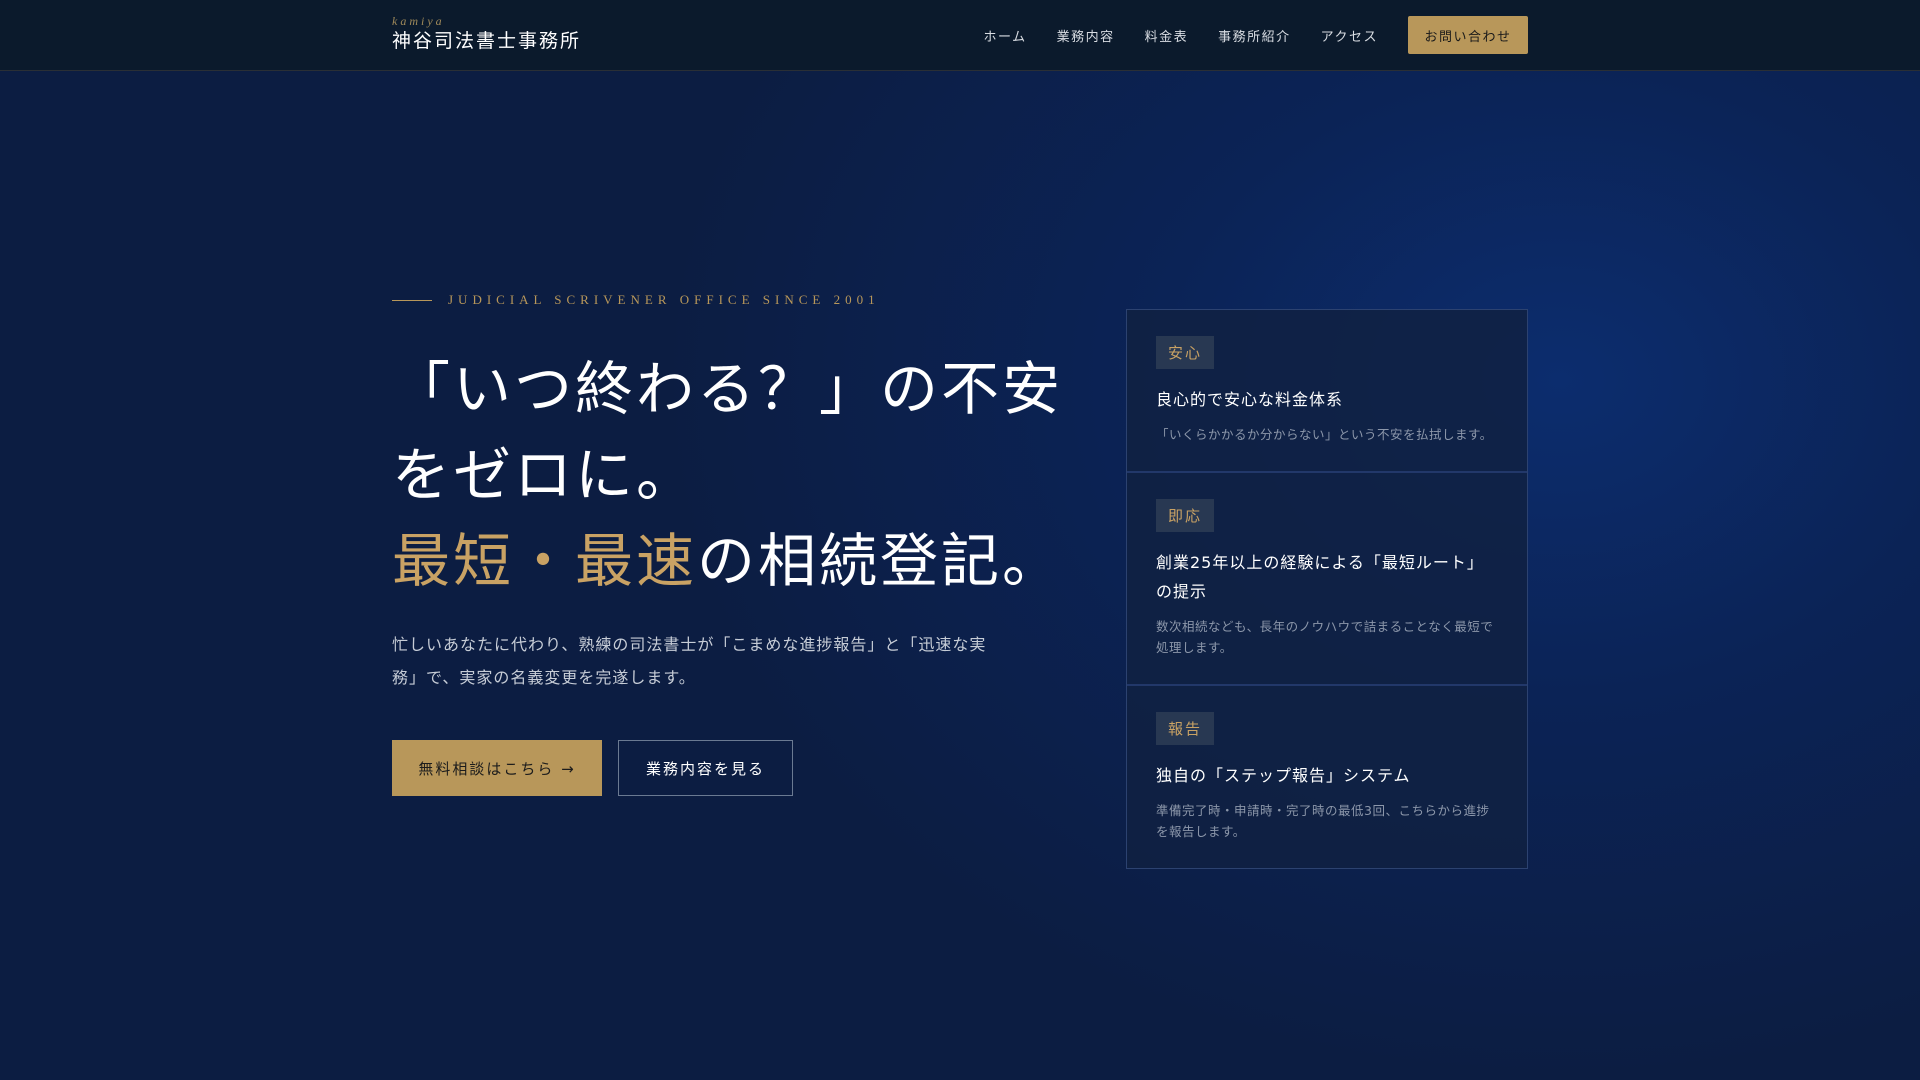 The height and width of the screenshot is (1080, 1920). Describe the element at coordinates (1185, 352) in the screenshot. I see `card-badge: 安心` at that location.